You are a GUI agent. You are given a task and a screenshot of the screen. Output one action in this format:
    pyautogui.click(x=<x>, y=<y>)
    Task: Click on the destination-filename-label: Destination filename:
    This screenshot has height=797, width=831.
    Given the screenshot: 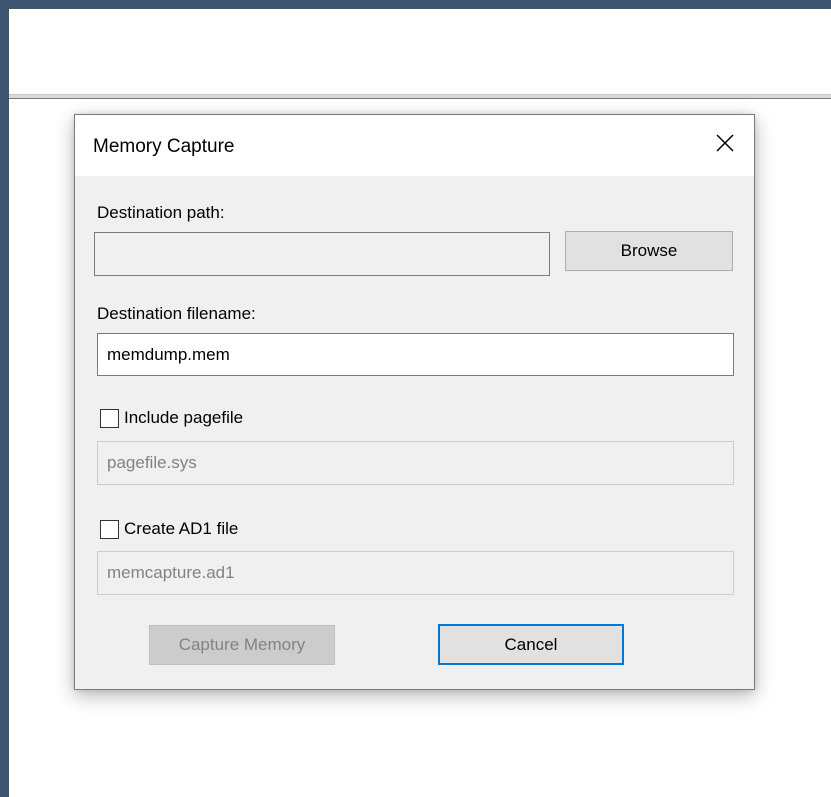 What is the action you would take?
    pyautogui.click(x=176, y=313)
    